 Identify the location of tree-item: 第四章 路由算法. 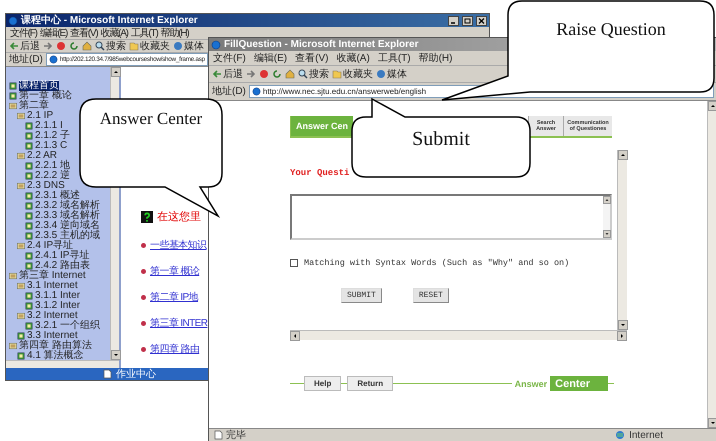
(49, 346).